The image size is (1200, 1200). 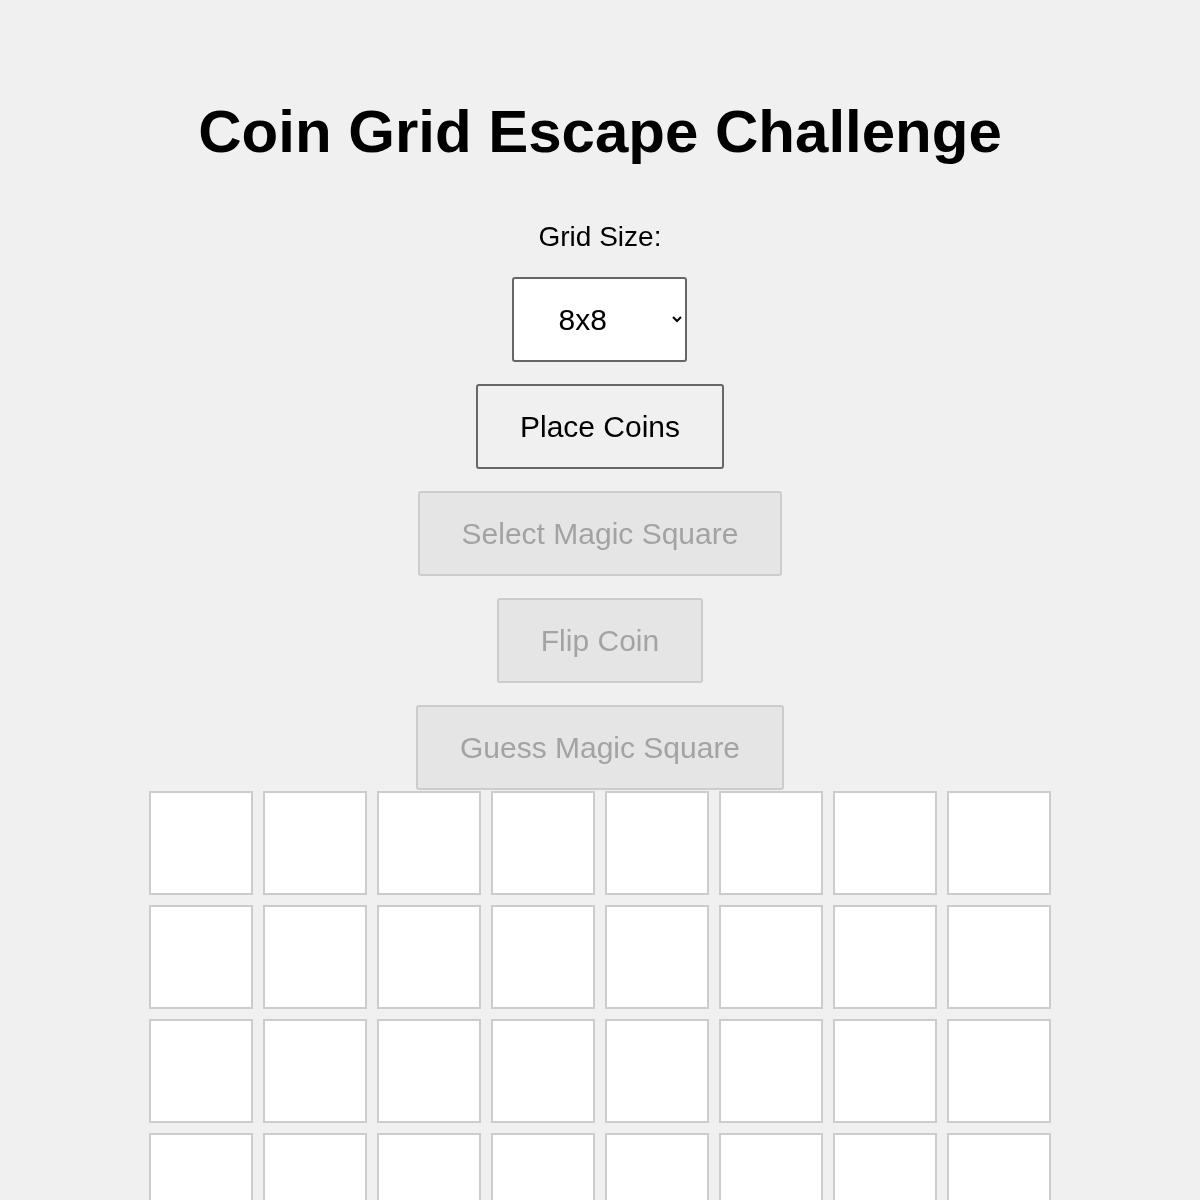 I want to click on grid-size-label: Grid Size:, so click(x=600, y=237).